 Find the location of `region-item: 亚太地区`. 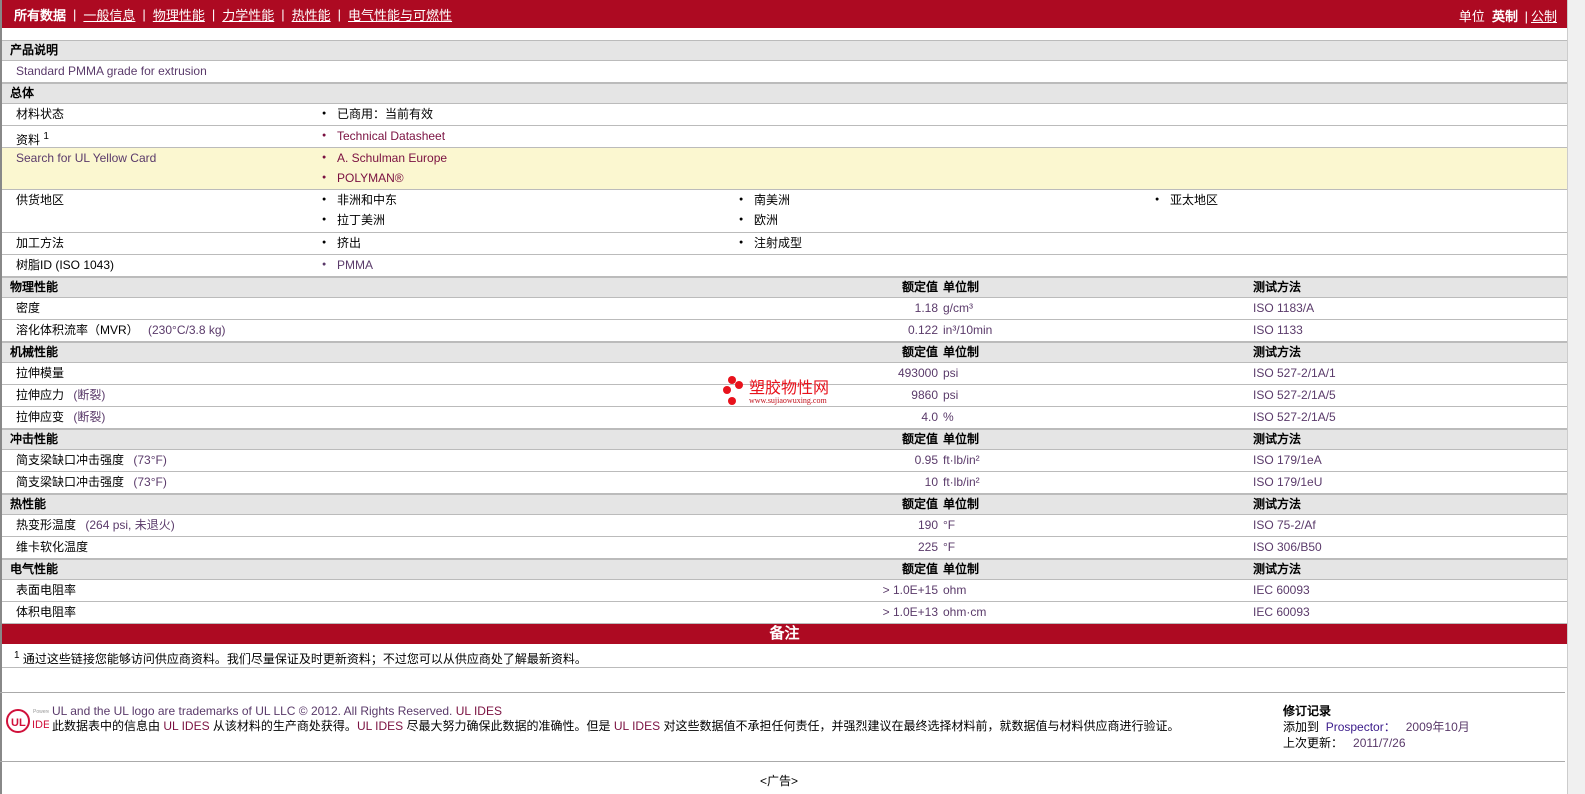

region-item: 亚太地区 is located at coordinates (1186, 200).